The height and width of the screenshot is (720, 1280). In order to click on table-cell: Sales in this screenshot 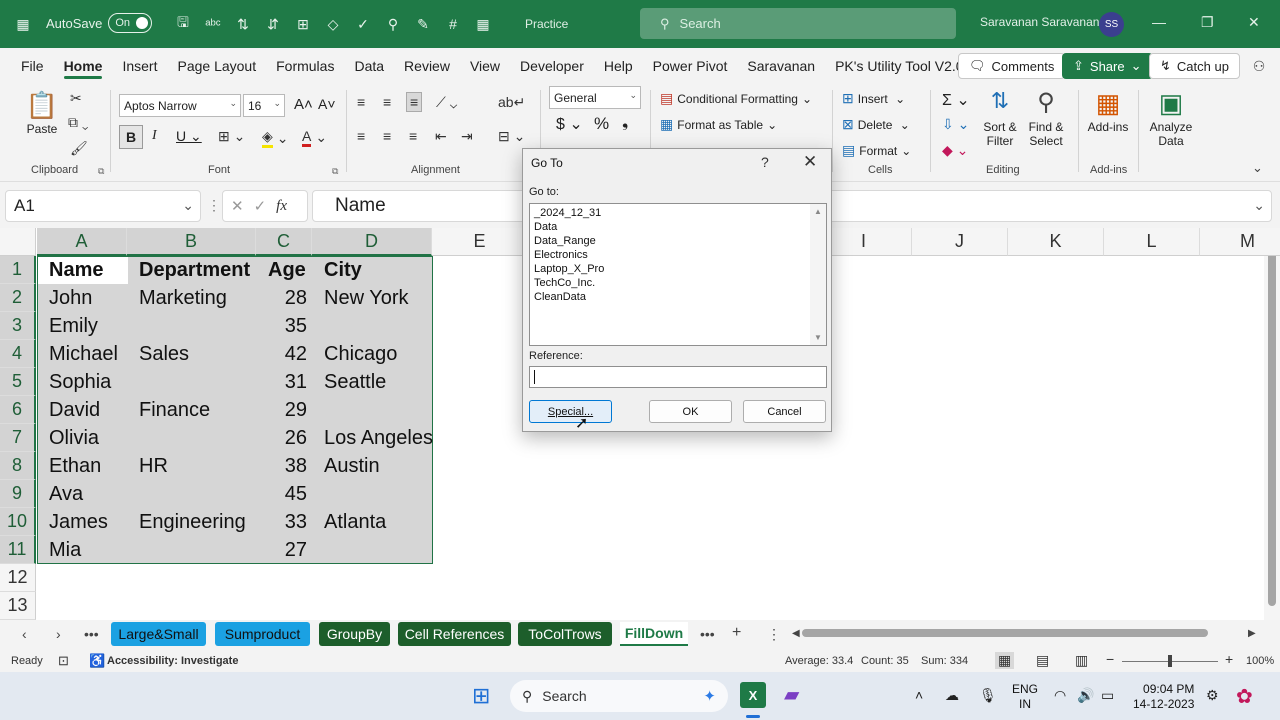, I will do `click(191, 354)`.